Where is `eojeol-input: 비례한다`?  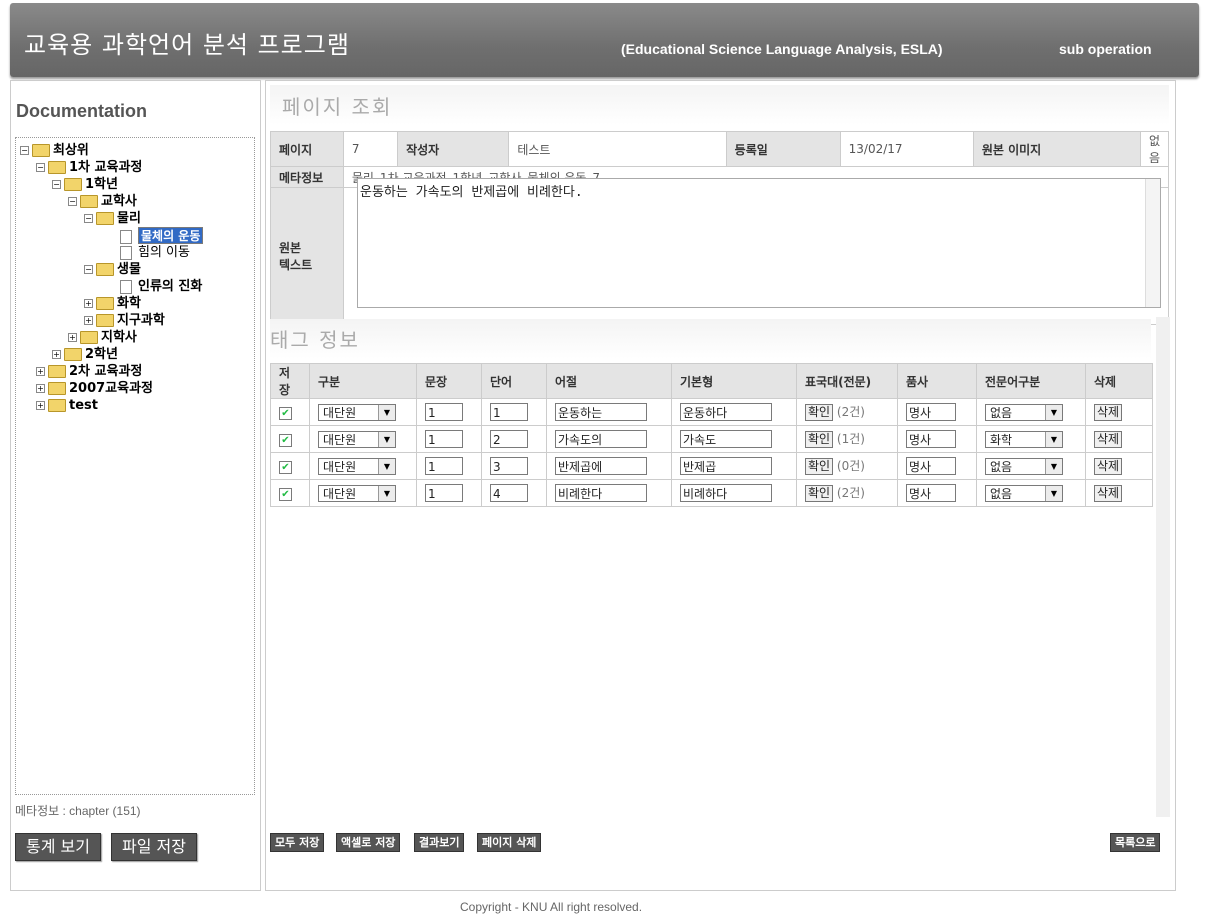
eojeol-input: 비례한다 is located at coordinates (601, 493).